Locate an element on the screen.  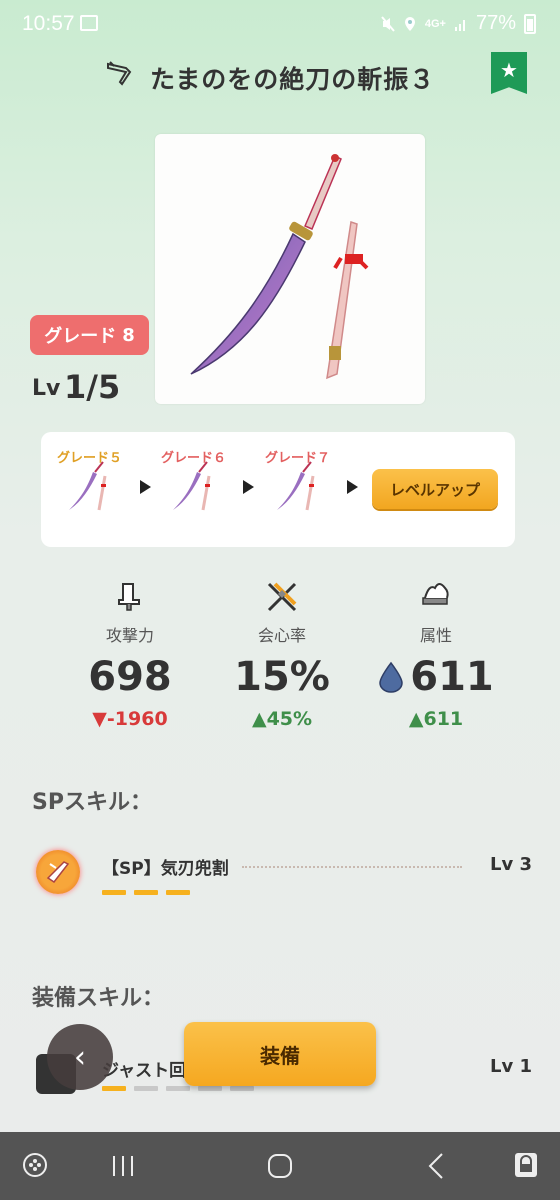
floating-back-button: ‹ is located at coordinates (80, 1057).